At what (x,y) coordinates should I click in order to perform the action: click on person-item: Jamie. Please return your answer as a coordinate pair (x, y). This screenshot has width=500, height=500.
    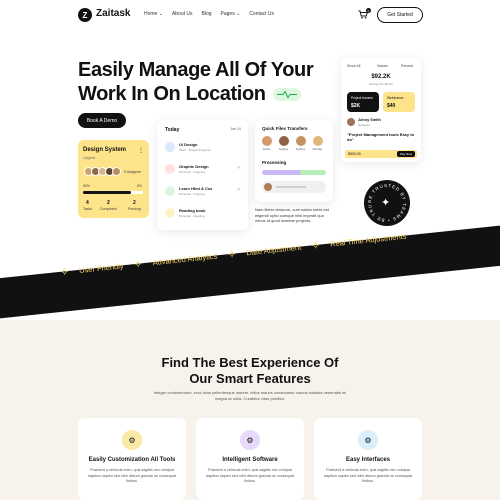
    Looking at the image, I should click on (266, 143).